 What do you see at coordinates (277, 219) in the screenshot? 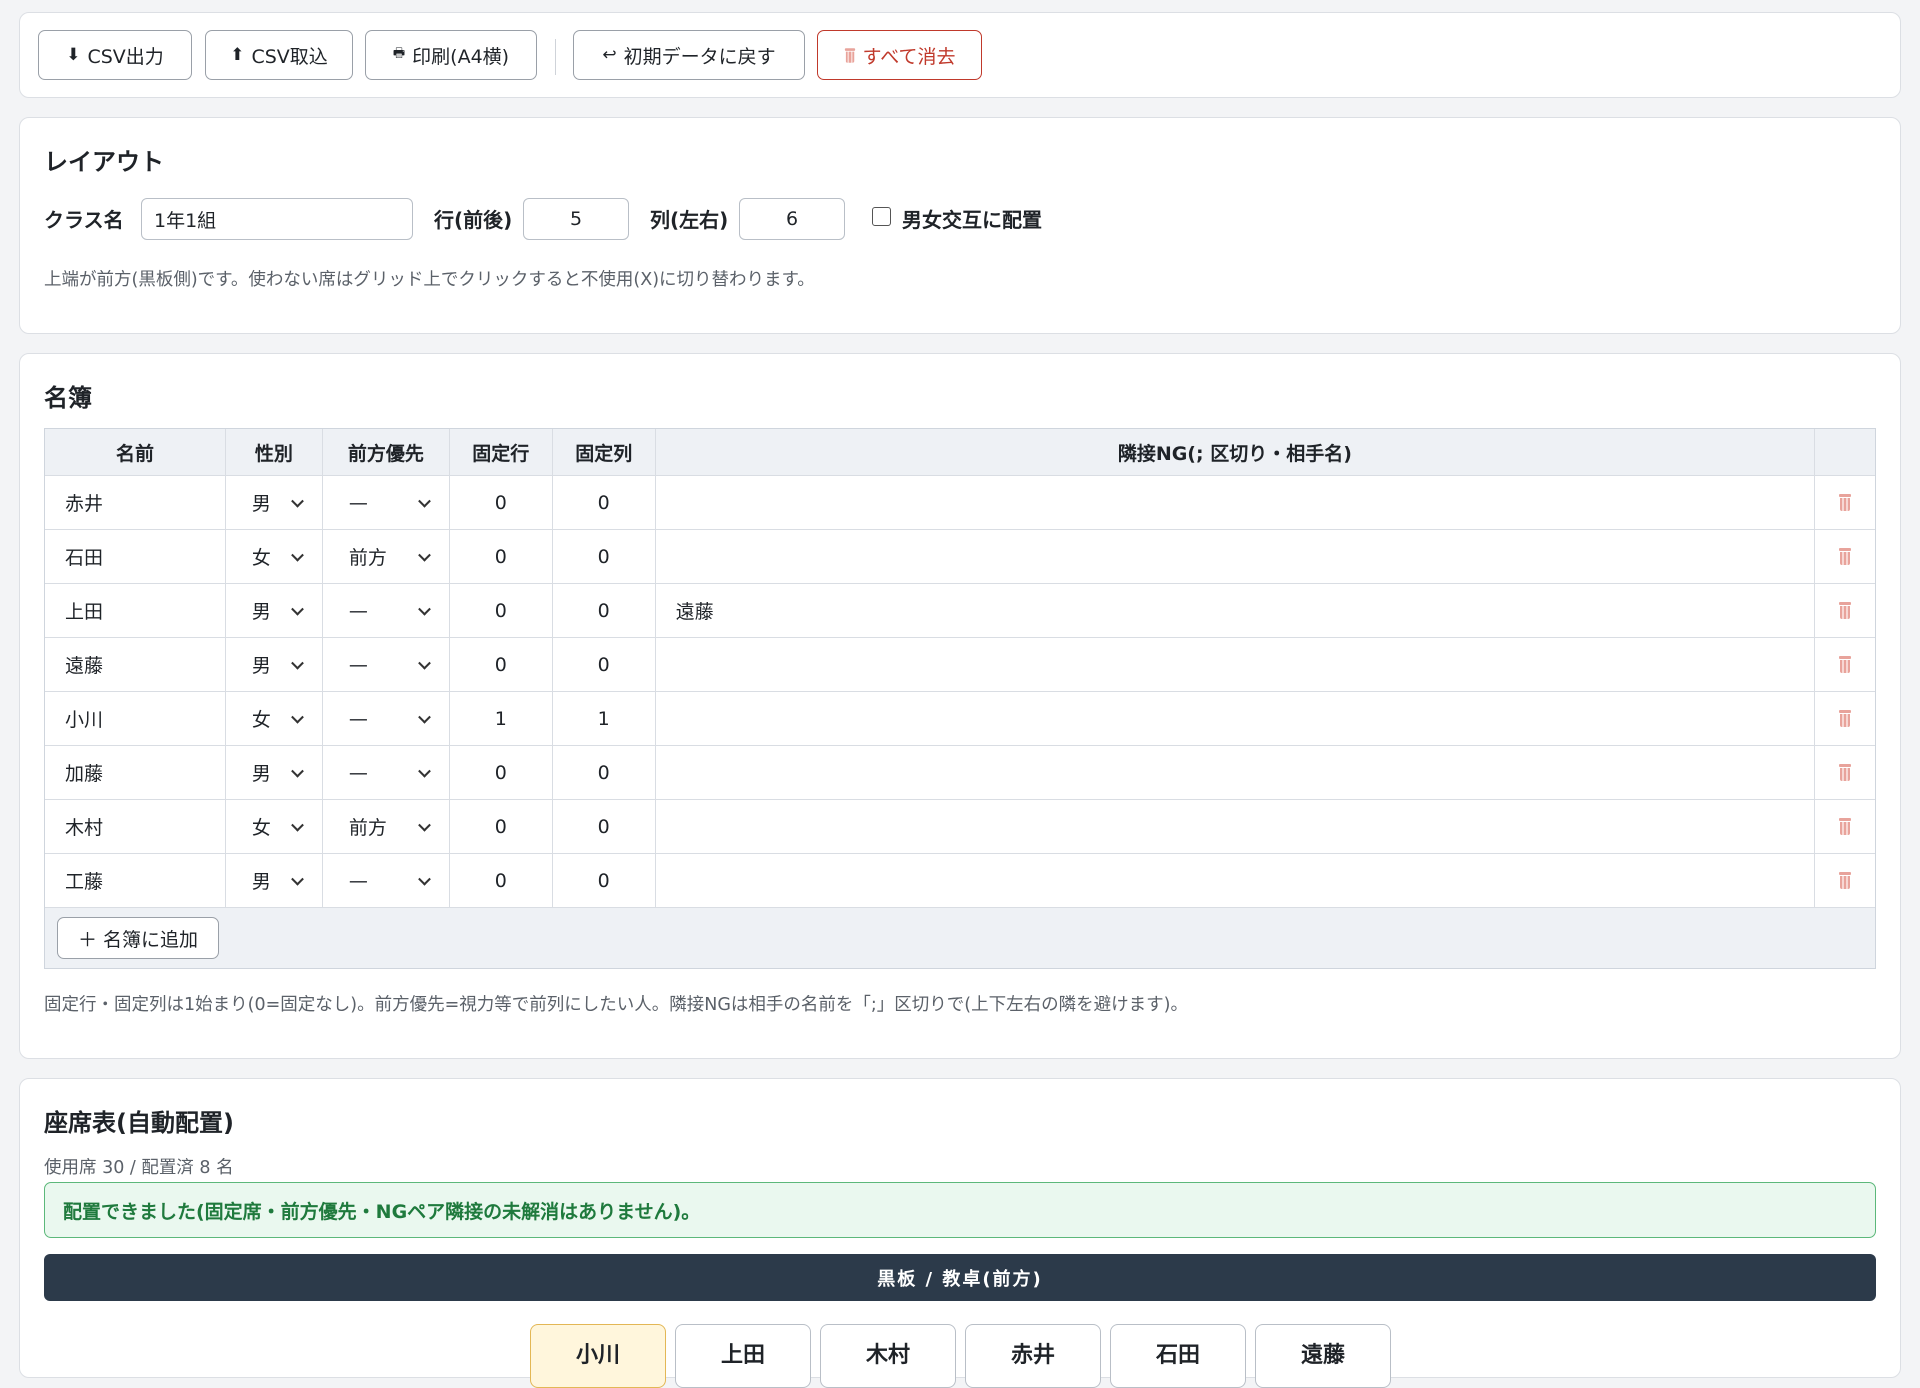
I see `class-name-input: 1年1組` at bounding box center [277, 219].